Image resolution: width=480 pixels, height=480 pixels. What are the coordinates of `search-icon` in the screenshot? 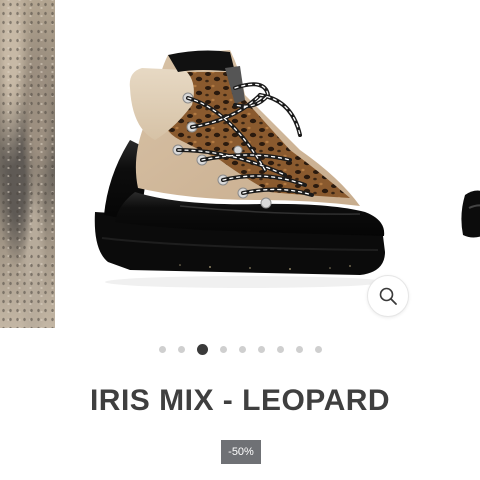 It's located at (388, 296).